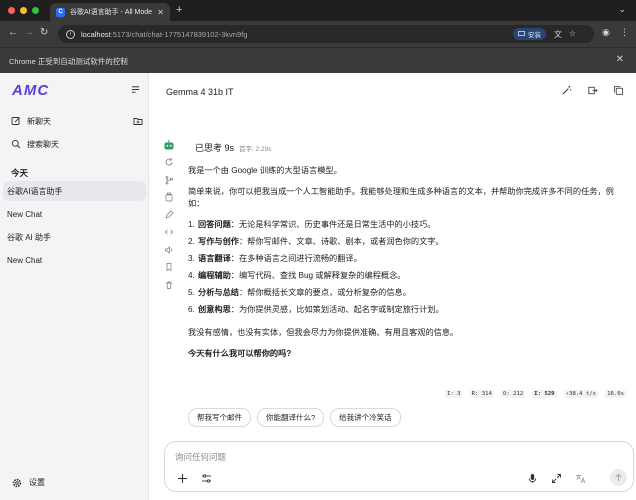 The image size is (636, 500). What do you see at coordinates (70, 34) in the screenshot?
I see `site-info-icon: i` at bounding box center [70, 34].